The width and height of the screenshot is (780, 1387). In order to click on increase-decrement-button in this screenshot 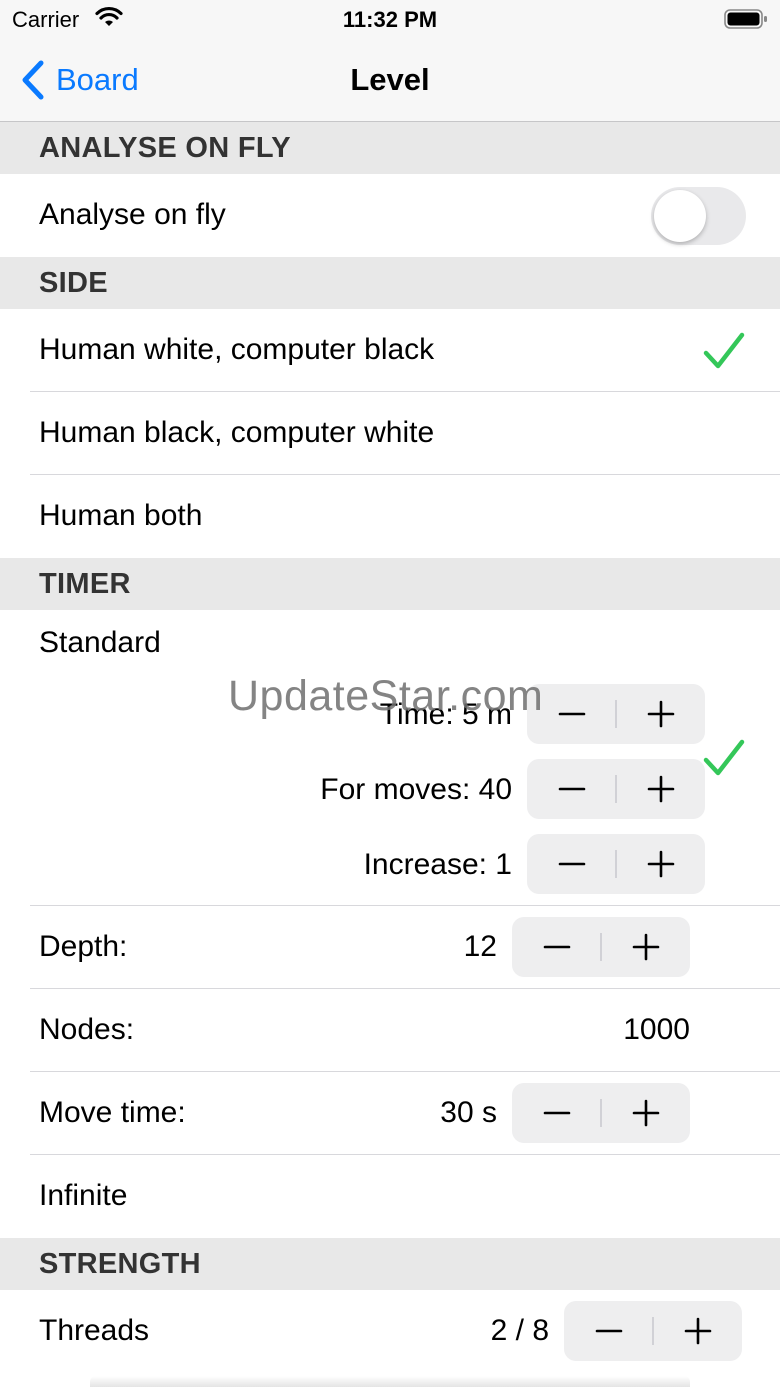, I will do `click(571, 864)`.